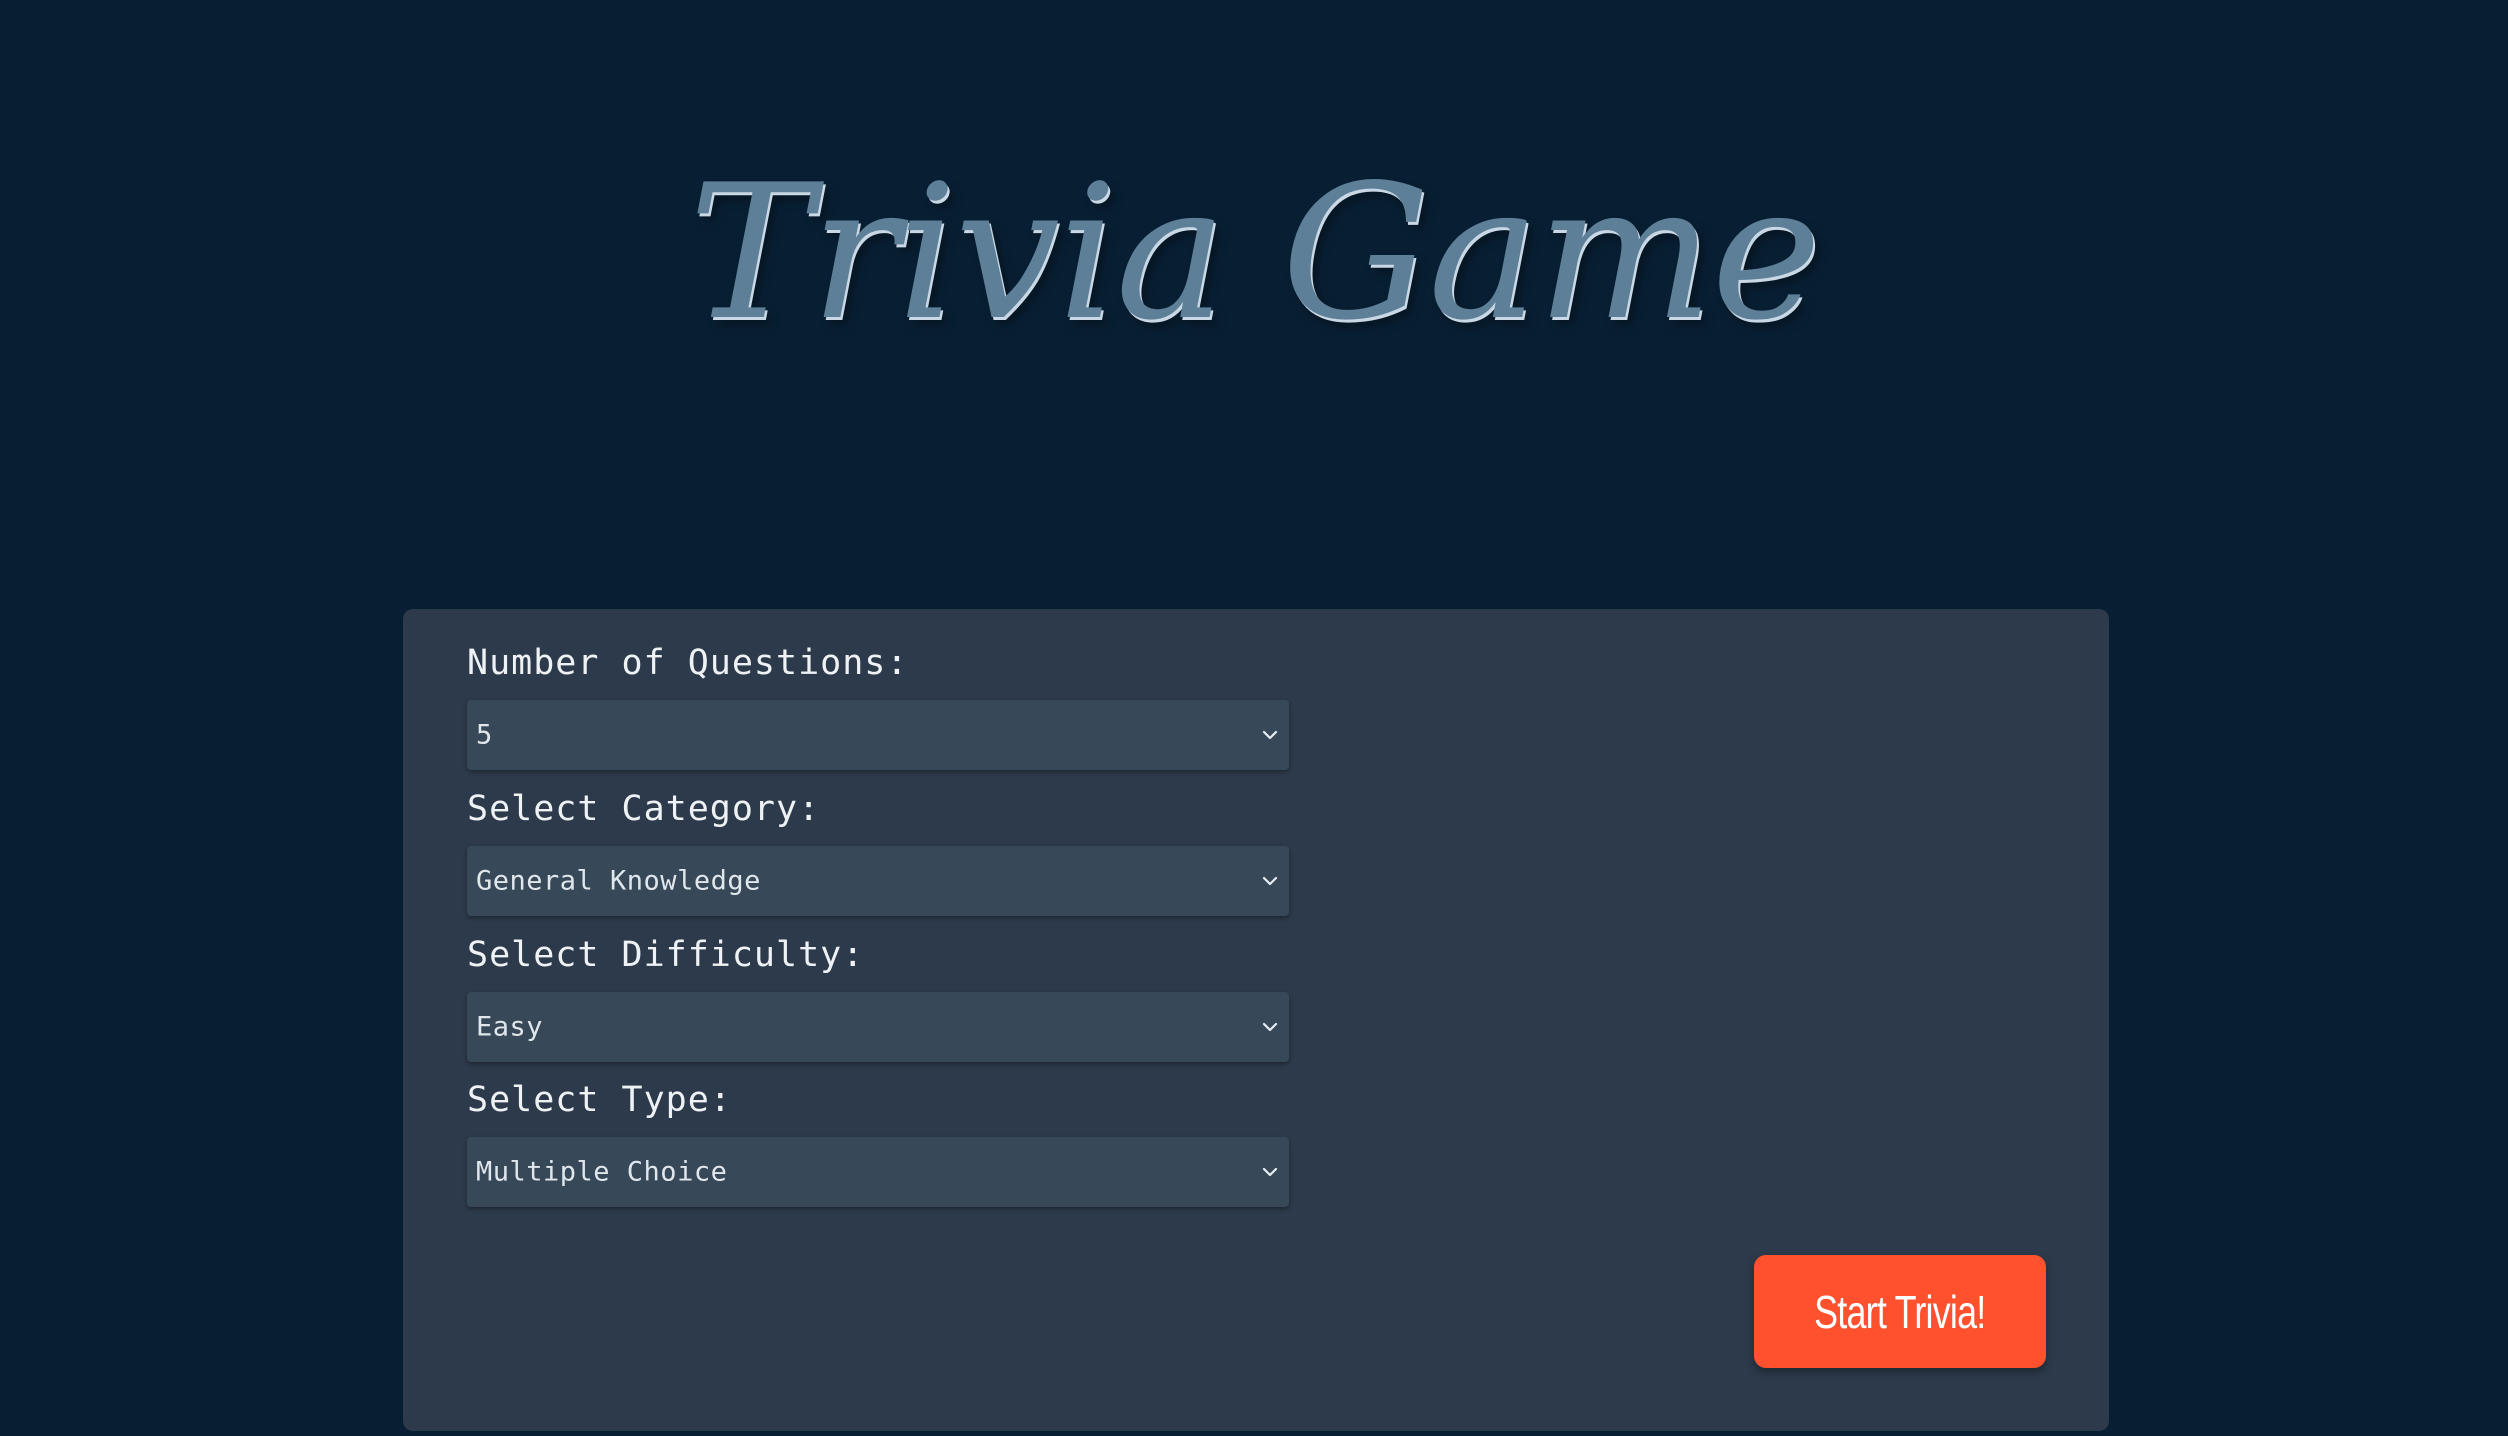  What do you see at coordinates (618, 881) in the screenshot?
I see `category-value: General Knowledge` at bounding box center [618, 881].